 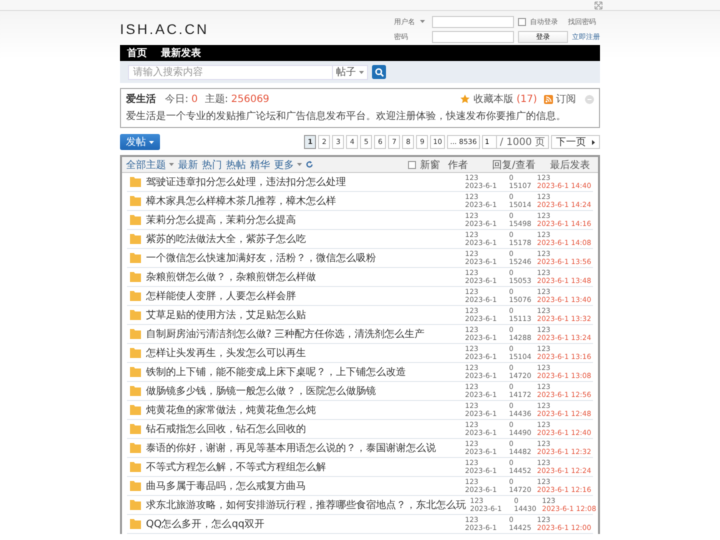 What do you see at coordinates (412, 164) in the screenshot?
I see `new-window-checkbox` at bounding box center [412, 164].